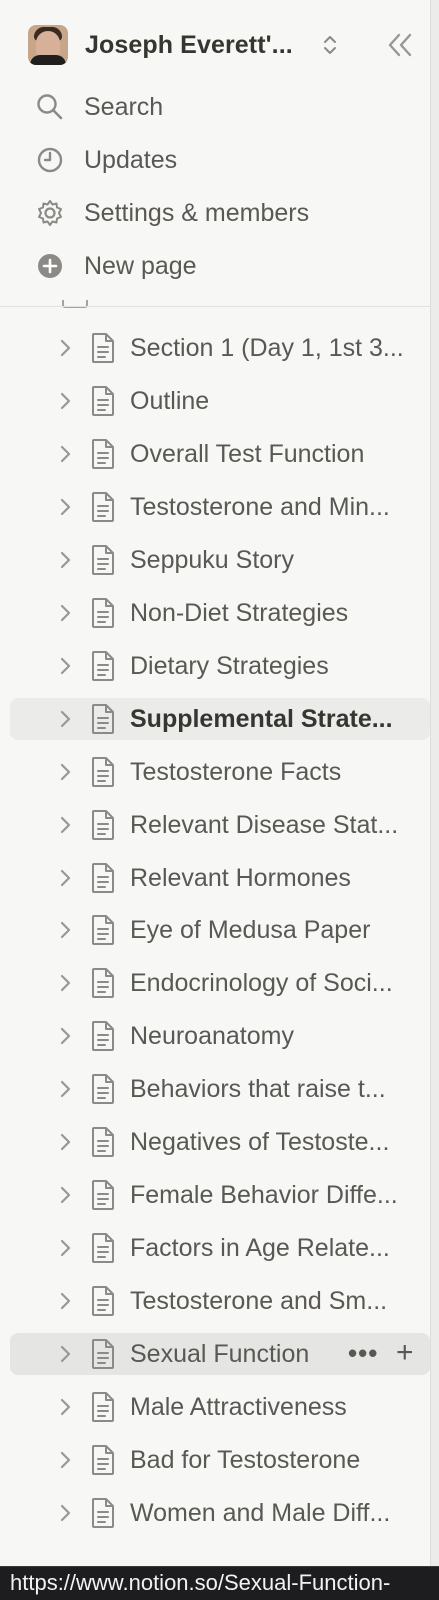 This screenshot has height=1600, width=439. I want to click on page-item: Relevant Hormones, so click(220, 878).